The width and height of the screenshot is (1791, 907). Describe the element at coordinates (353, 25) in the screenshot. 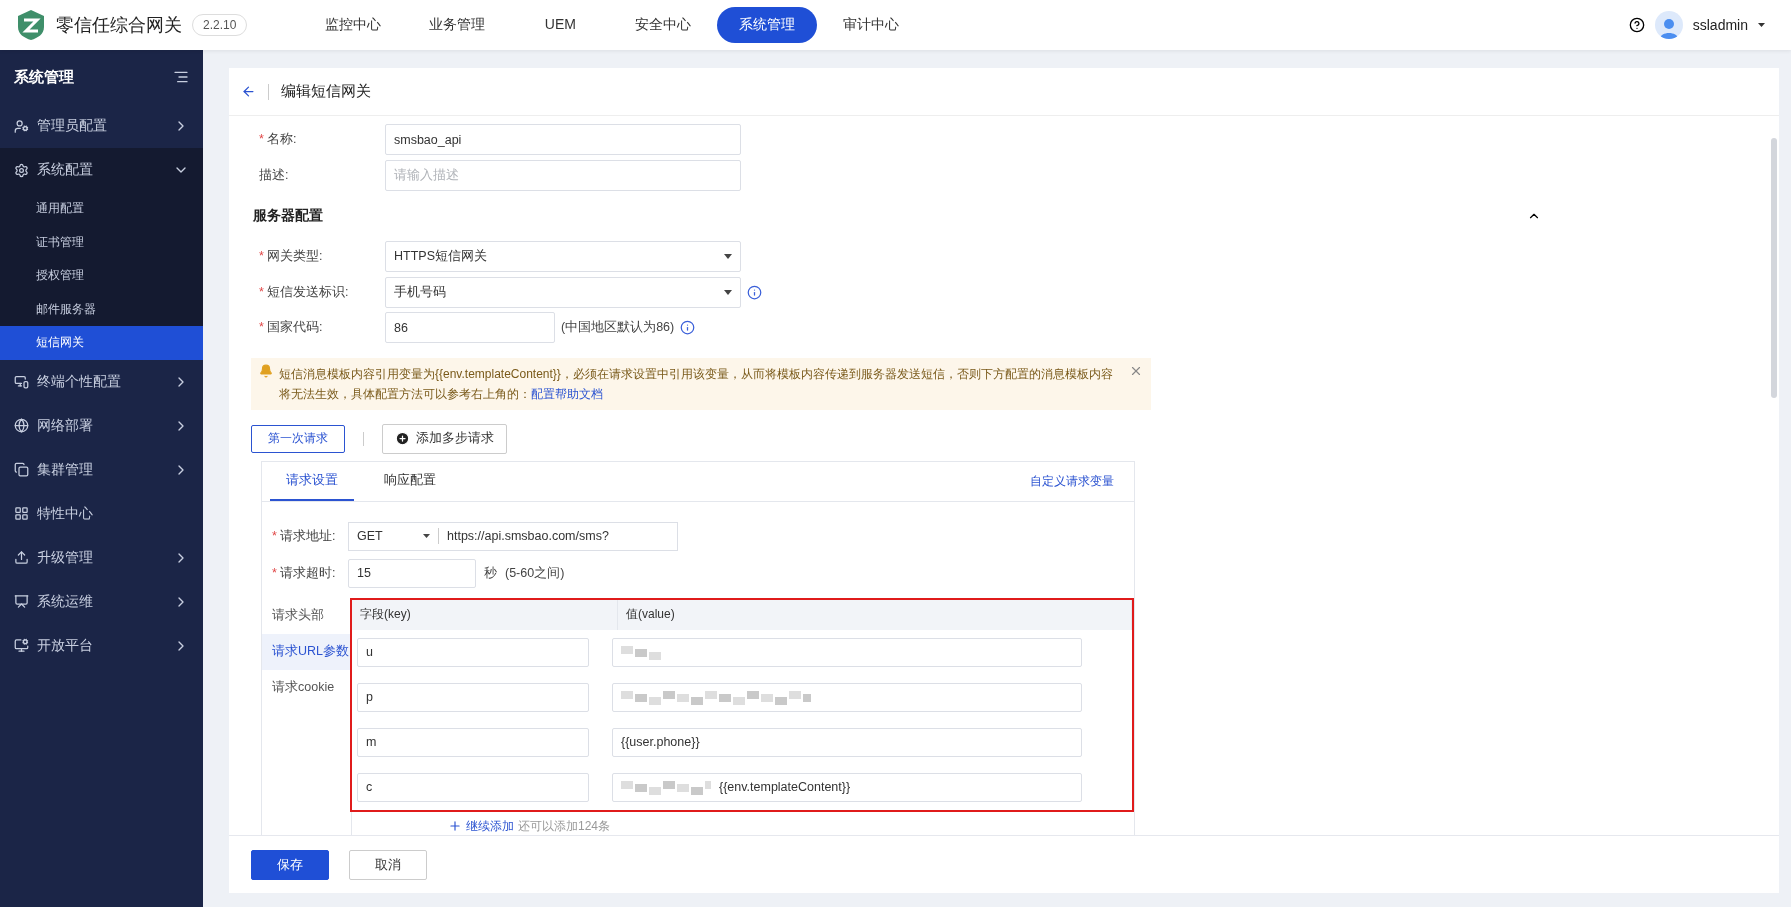

I see `nav-tab: 监控中心` at that location.